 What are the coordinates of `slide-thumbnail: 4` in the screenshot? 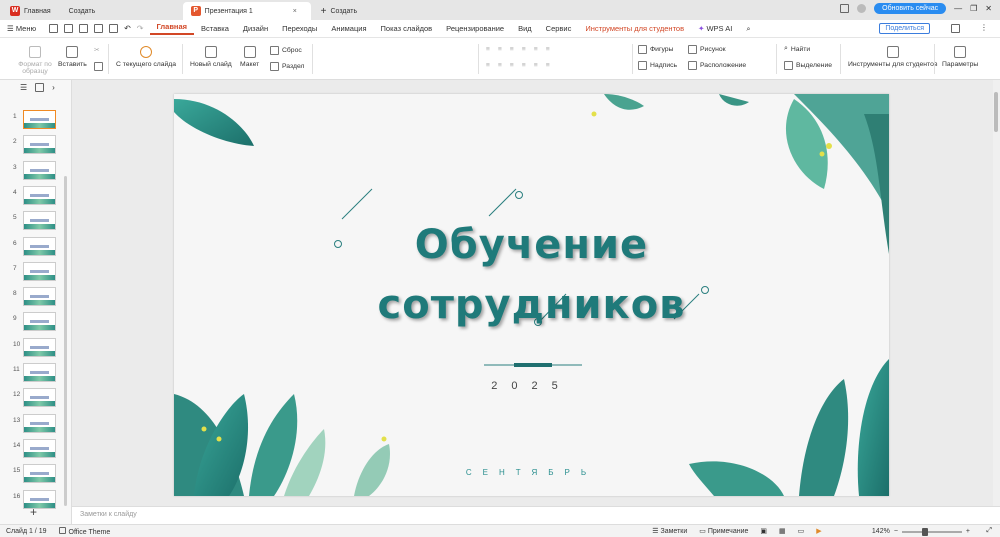 It's located at (35, 195).